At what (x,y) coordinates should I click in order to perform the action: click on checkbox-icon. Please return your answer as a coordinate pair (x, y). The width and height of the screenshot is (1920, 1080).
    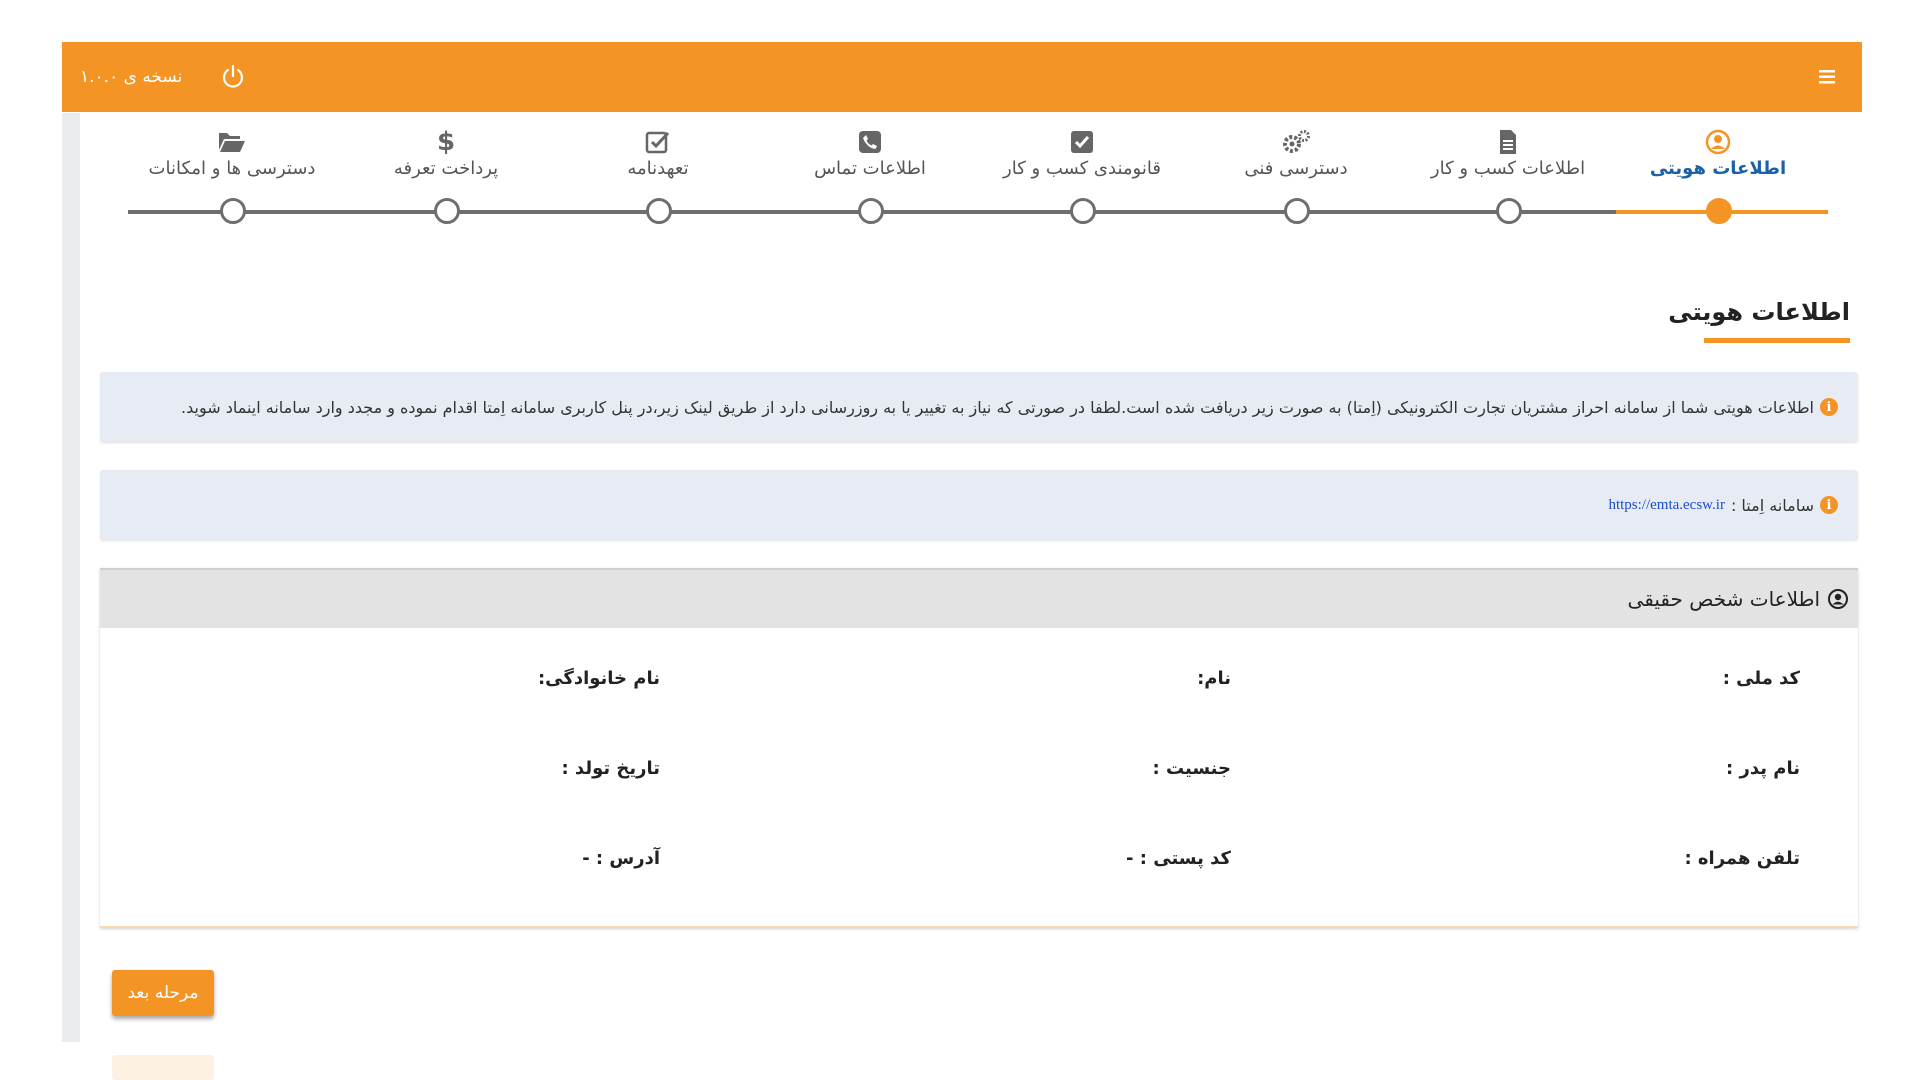
    Looking at the image, I should click on (1082, 142).